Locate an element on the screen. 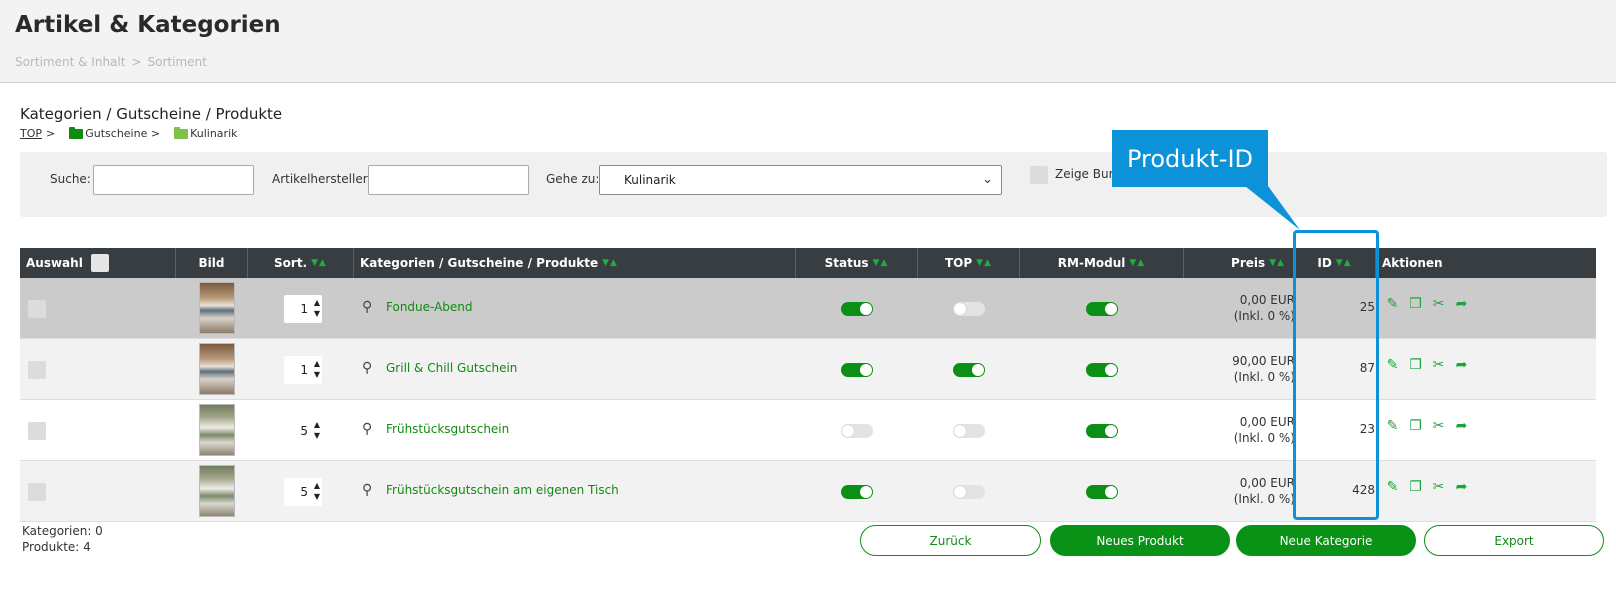  callout-pointer is located at coordinates (1272, 208).